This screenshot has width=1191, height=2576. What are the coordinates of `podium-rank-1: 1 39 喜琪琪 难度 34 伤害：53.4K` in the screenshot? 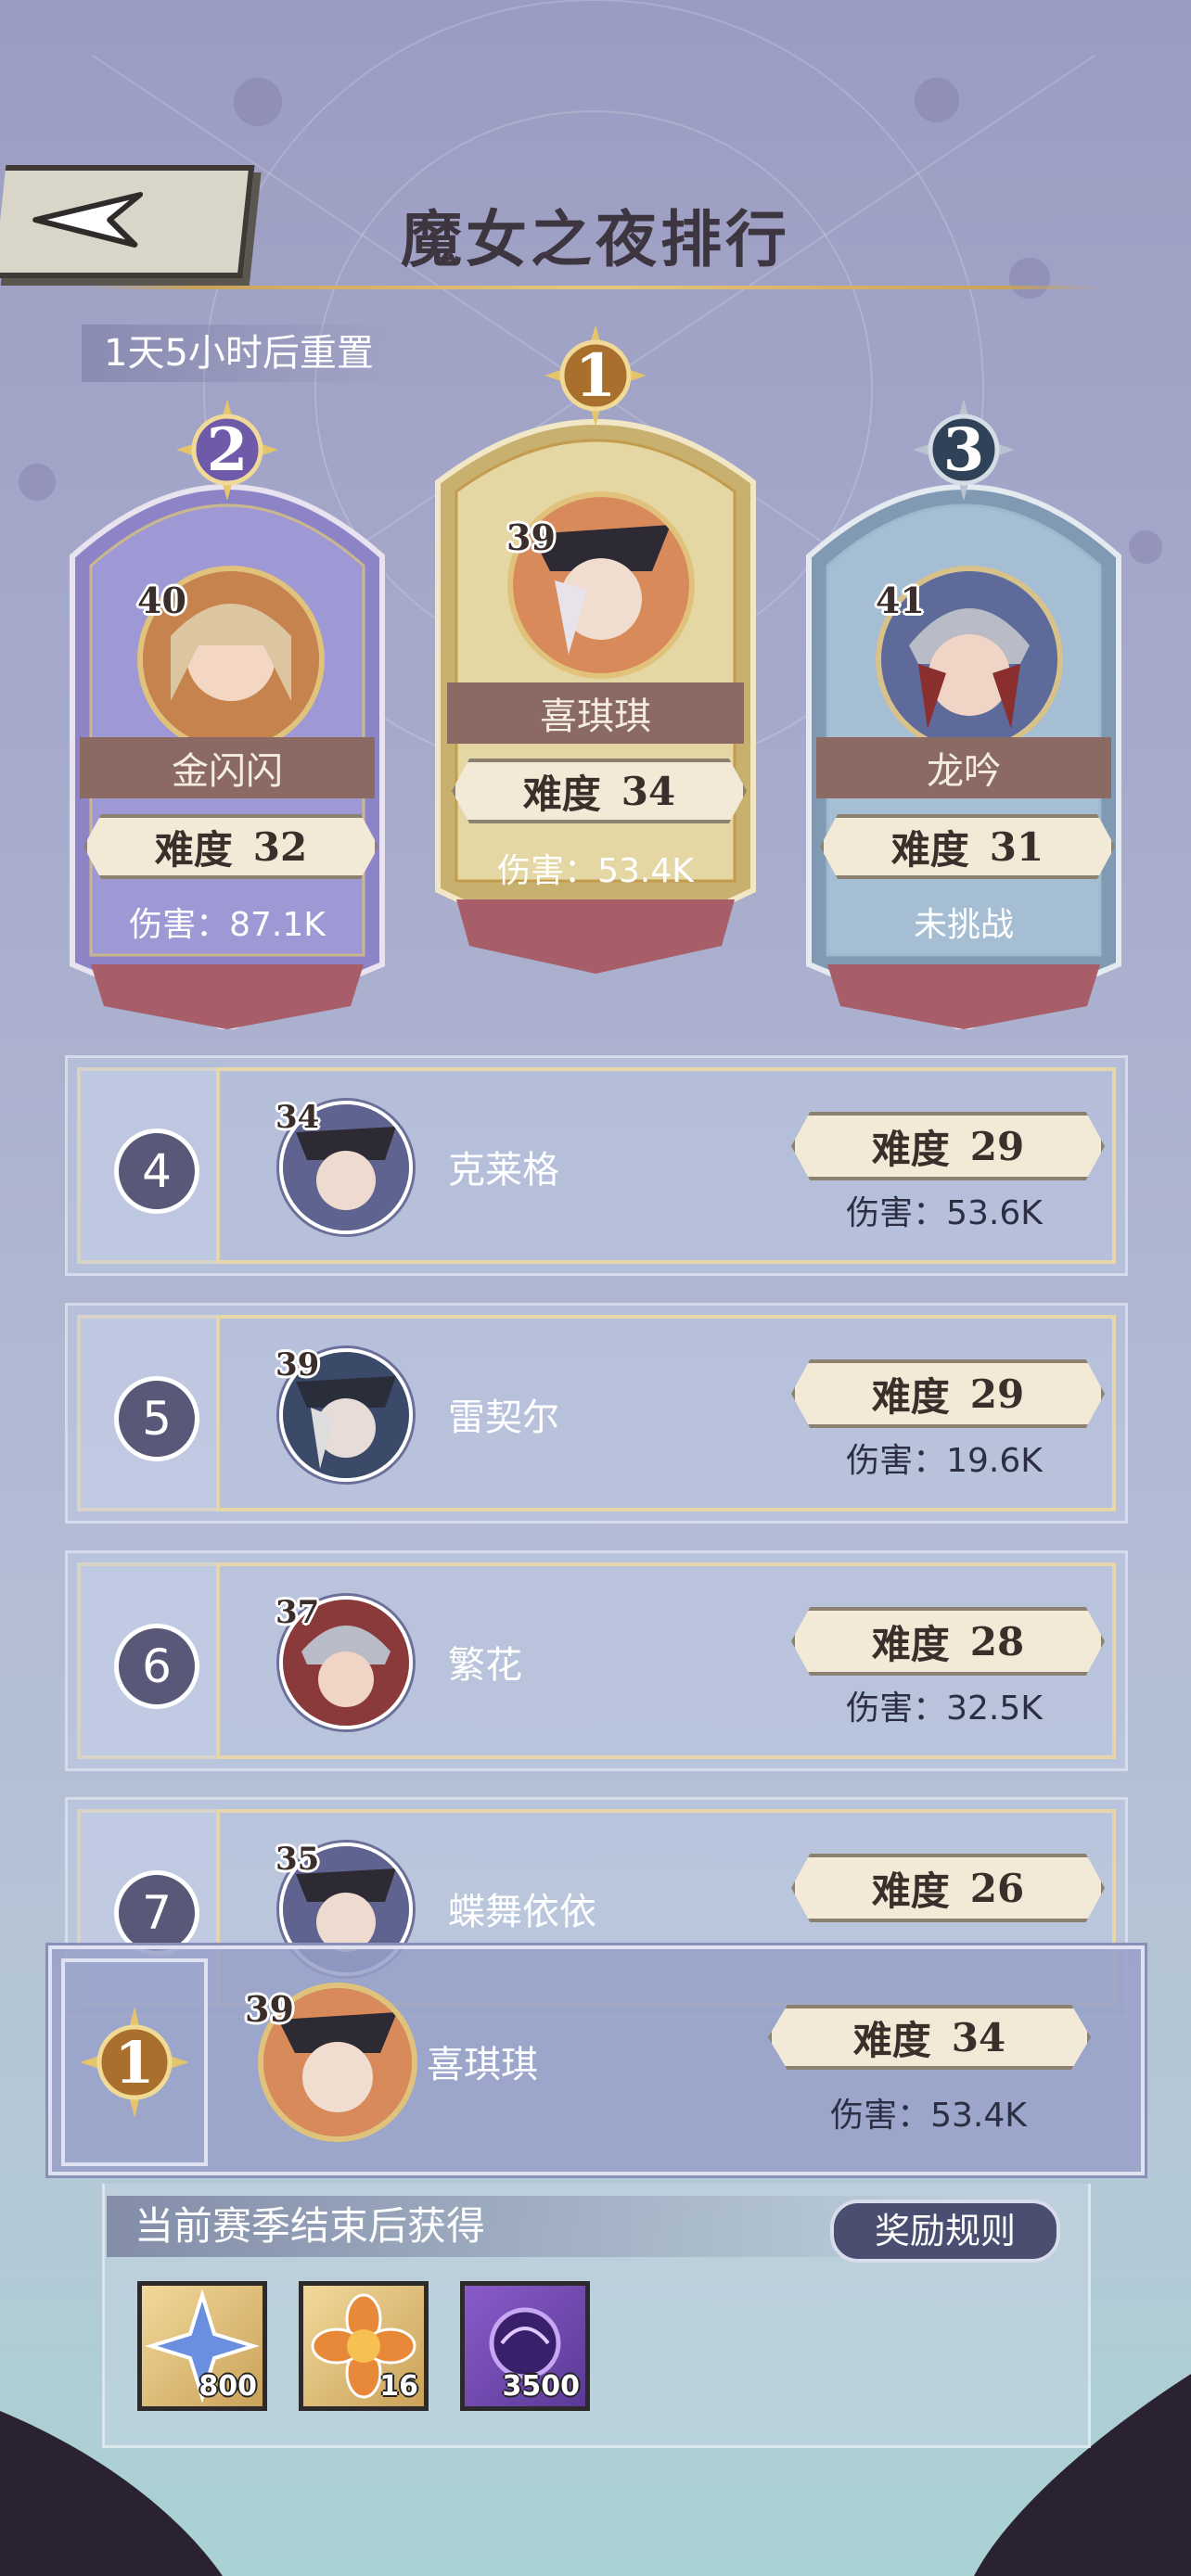 It's located at (595, 649).